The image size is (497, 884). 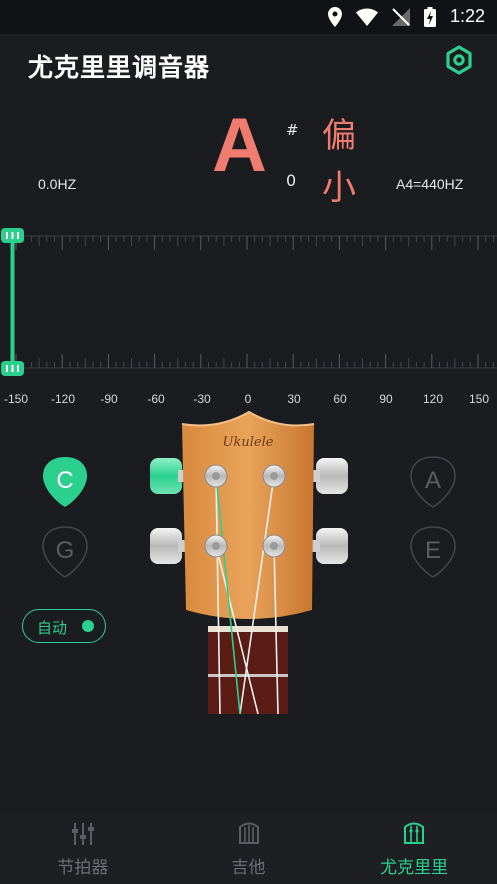 I want to click on scale-label: 120, so click(x=433, y=399).